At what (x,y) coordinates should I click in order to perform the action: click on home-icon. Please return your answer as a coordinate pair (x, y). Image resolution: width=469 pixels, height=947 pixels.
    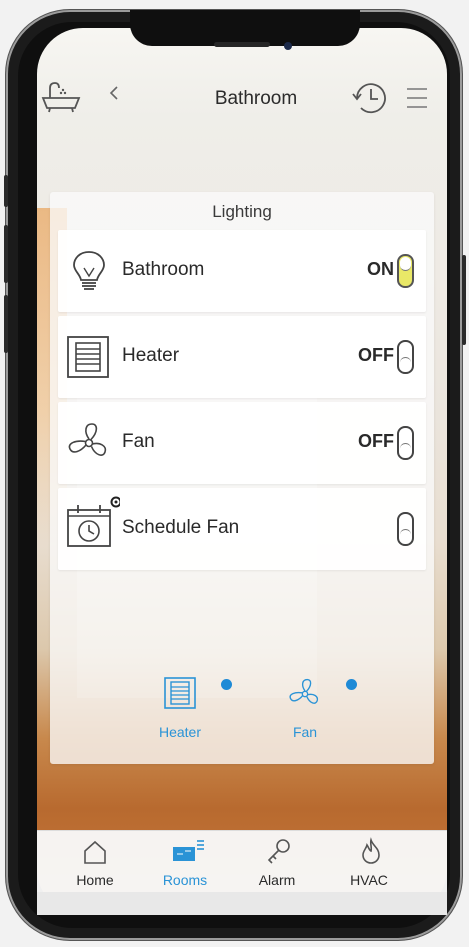
    Looking at the image, I should click on (95, 854).